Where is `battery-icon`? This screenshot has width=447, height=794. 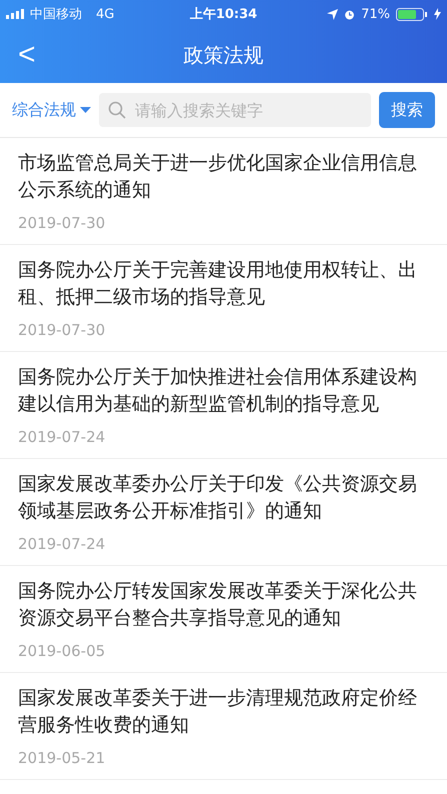 battery-icon is located at coordinates (412, 14).